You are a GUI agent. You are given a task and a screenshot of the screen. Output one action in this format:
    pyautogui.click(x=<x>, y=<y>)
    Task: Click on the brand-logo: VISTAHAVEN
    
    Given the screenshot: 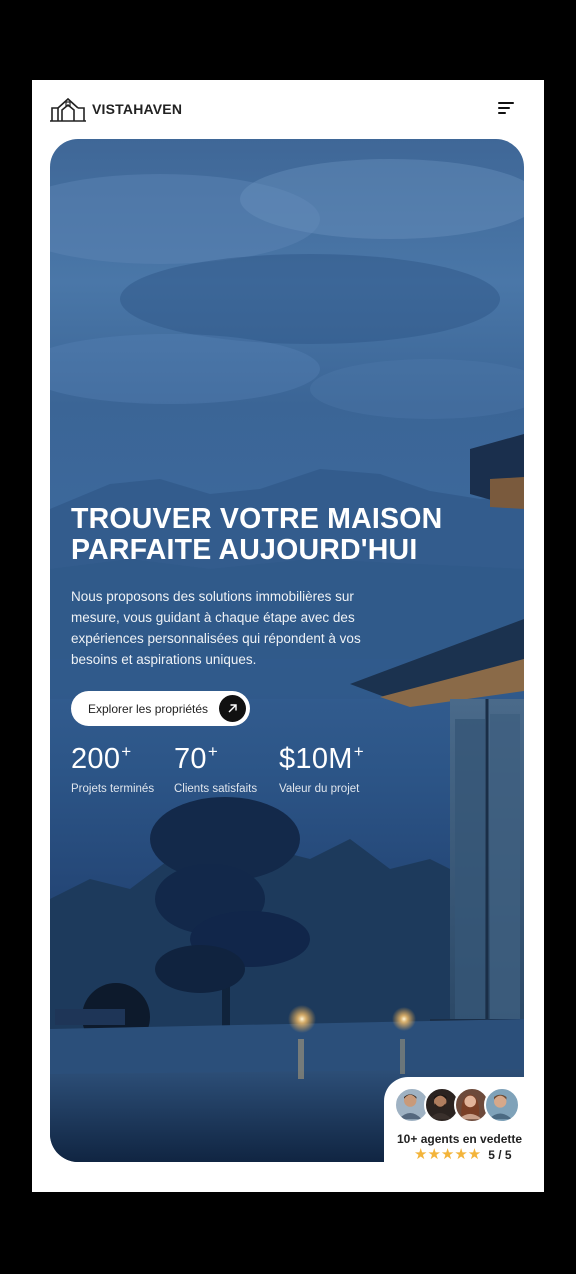 What is the action you would take?
    pyautogui.click(x=116, y=109)
    